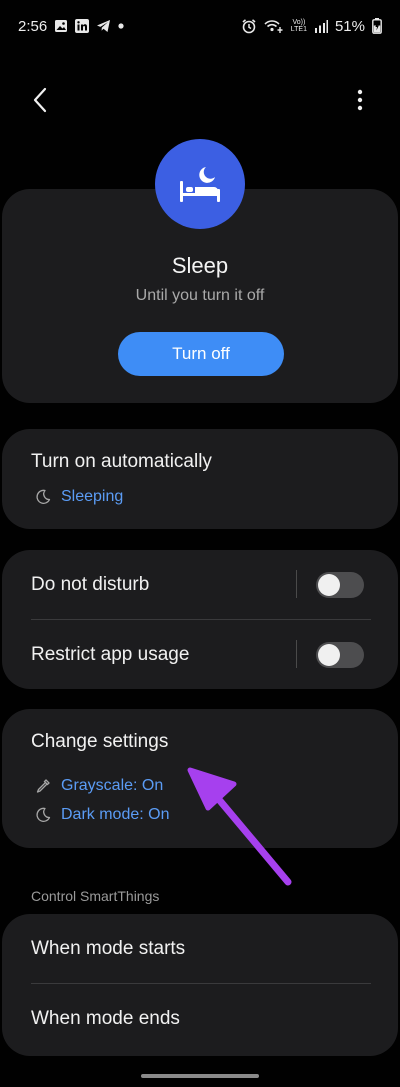  What do you see at coordinates (33, 26) in the screenshot?
I see `status-time: 2:56` at bounding box center [33, 26].